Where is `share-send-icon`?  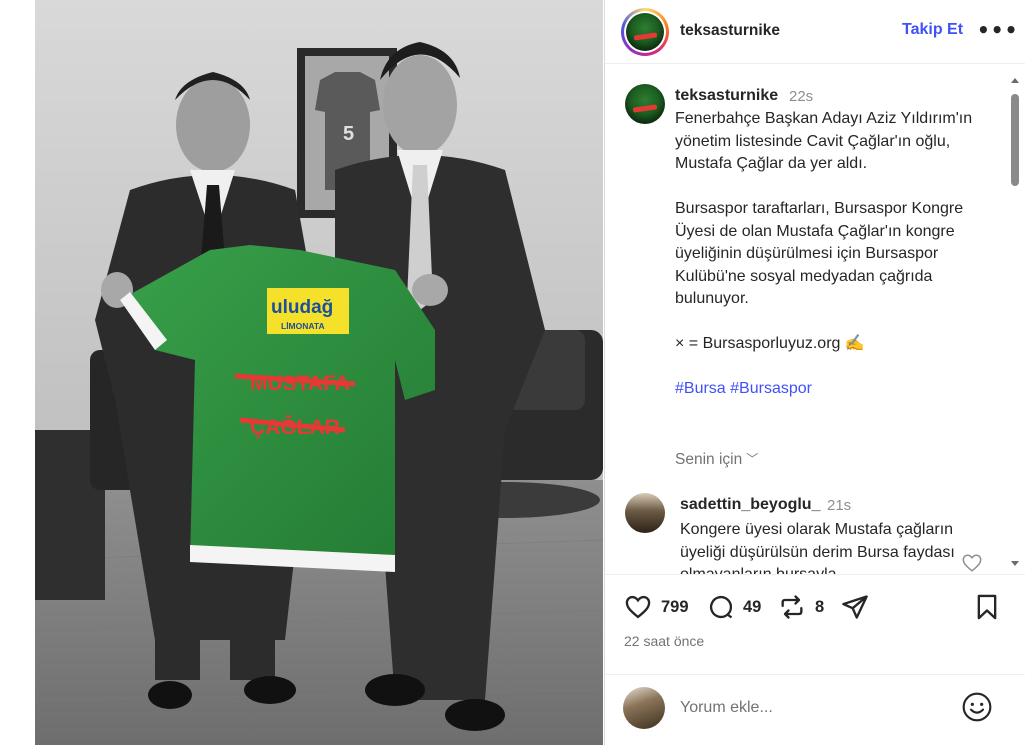
share-send-icon is located at coordinates (855, 607).